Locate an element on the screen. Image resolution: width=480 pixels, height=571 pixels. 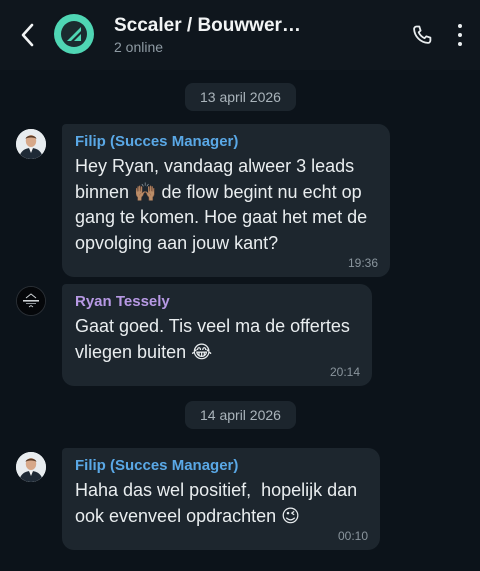
message-time: 19:36 is located at coordinates (362, 263).